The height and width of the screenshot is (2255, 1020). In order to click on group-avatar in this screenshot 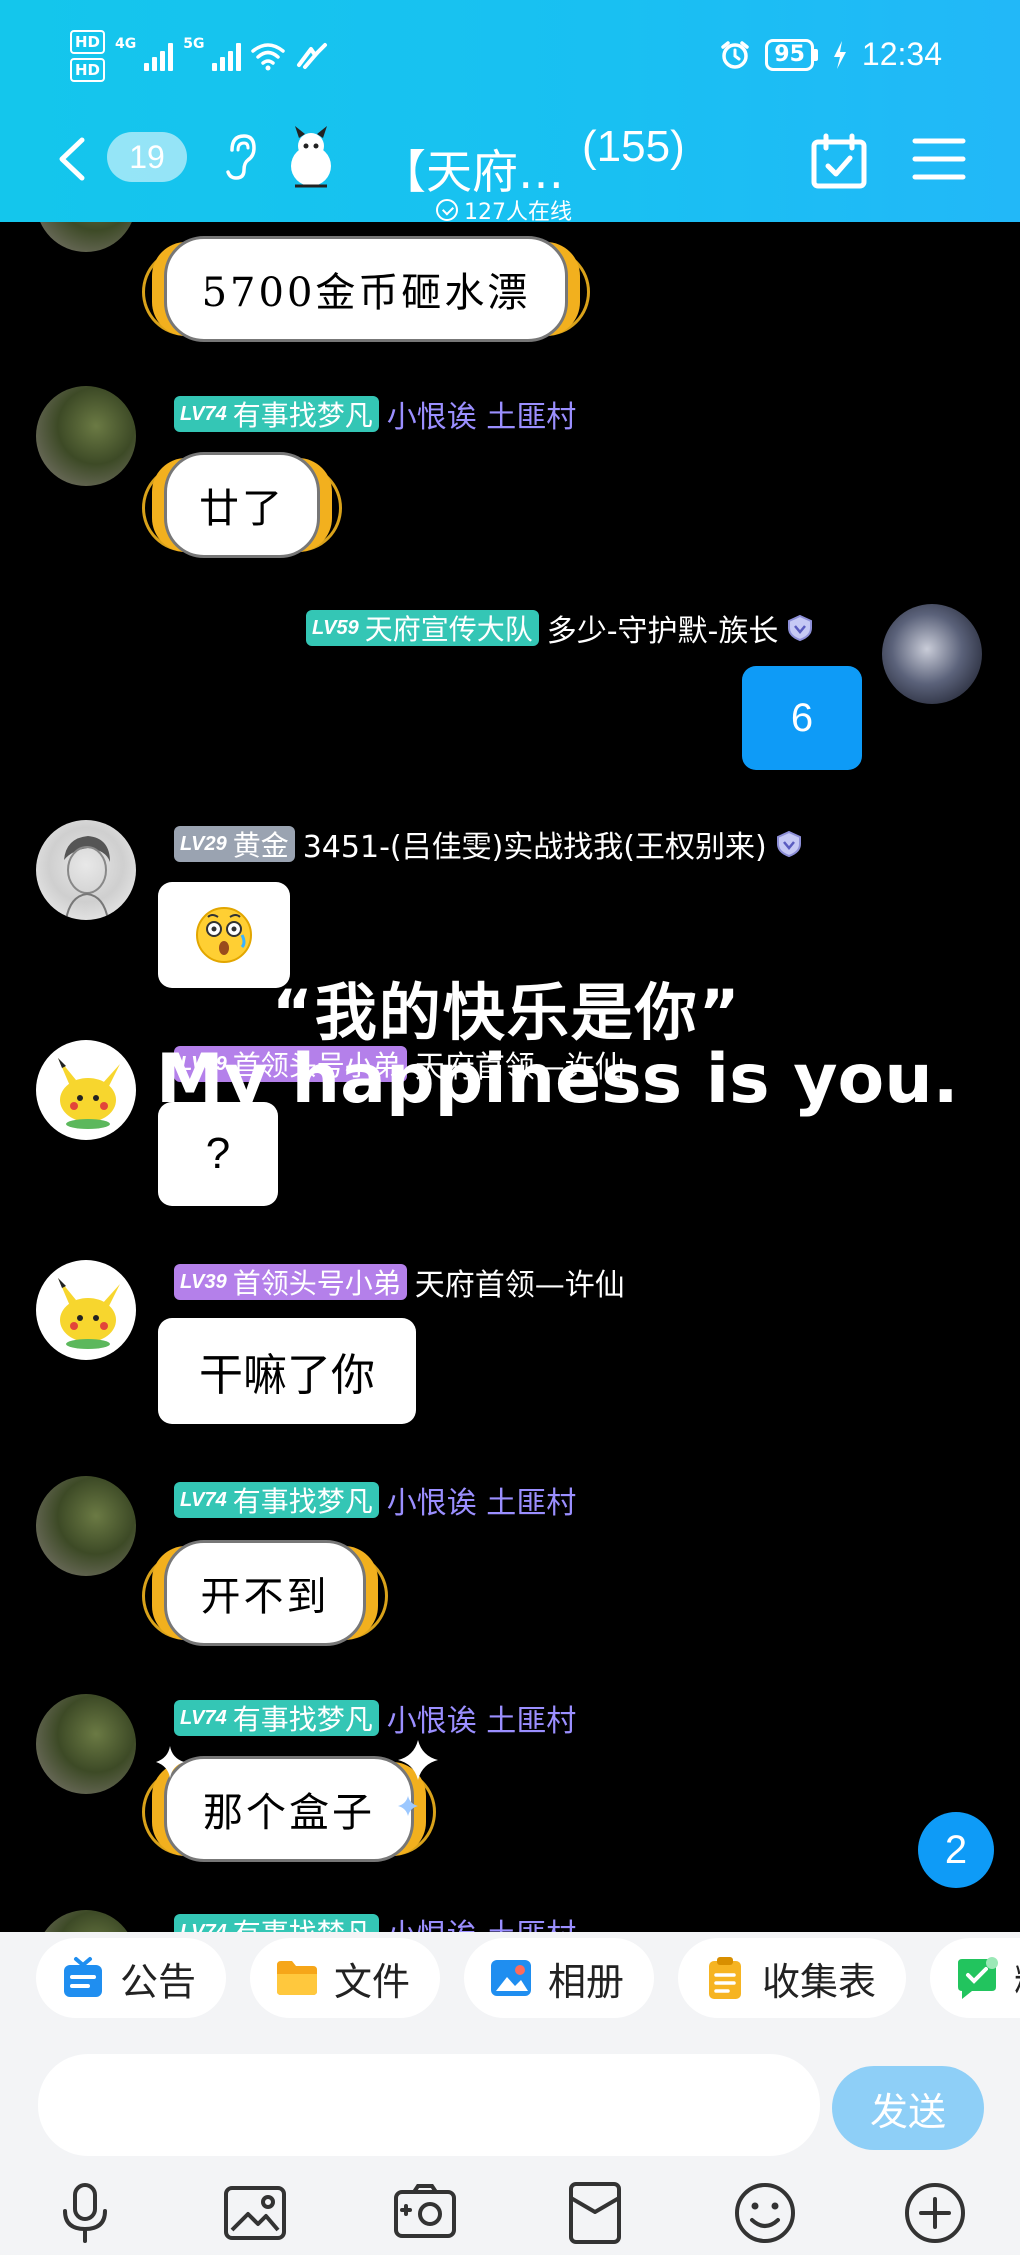, I will do `click(311, 157)`.